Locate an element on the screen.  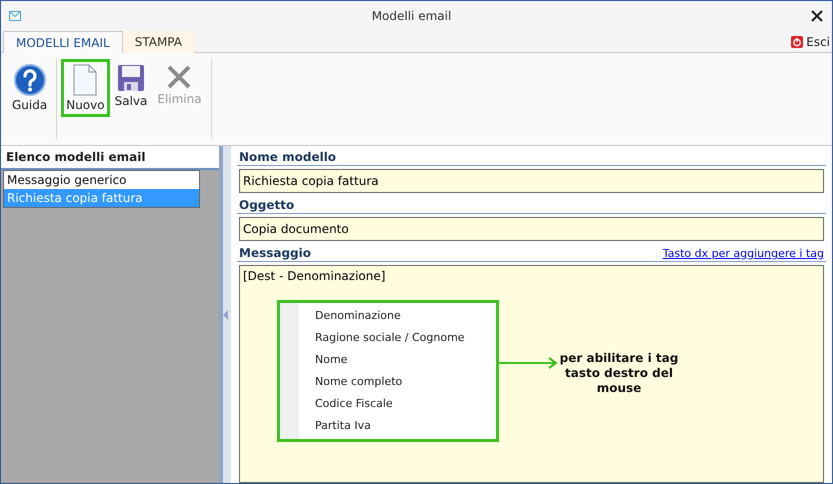
menu-item: Partita Iva is located at coordinates (399, 426).